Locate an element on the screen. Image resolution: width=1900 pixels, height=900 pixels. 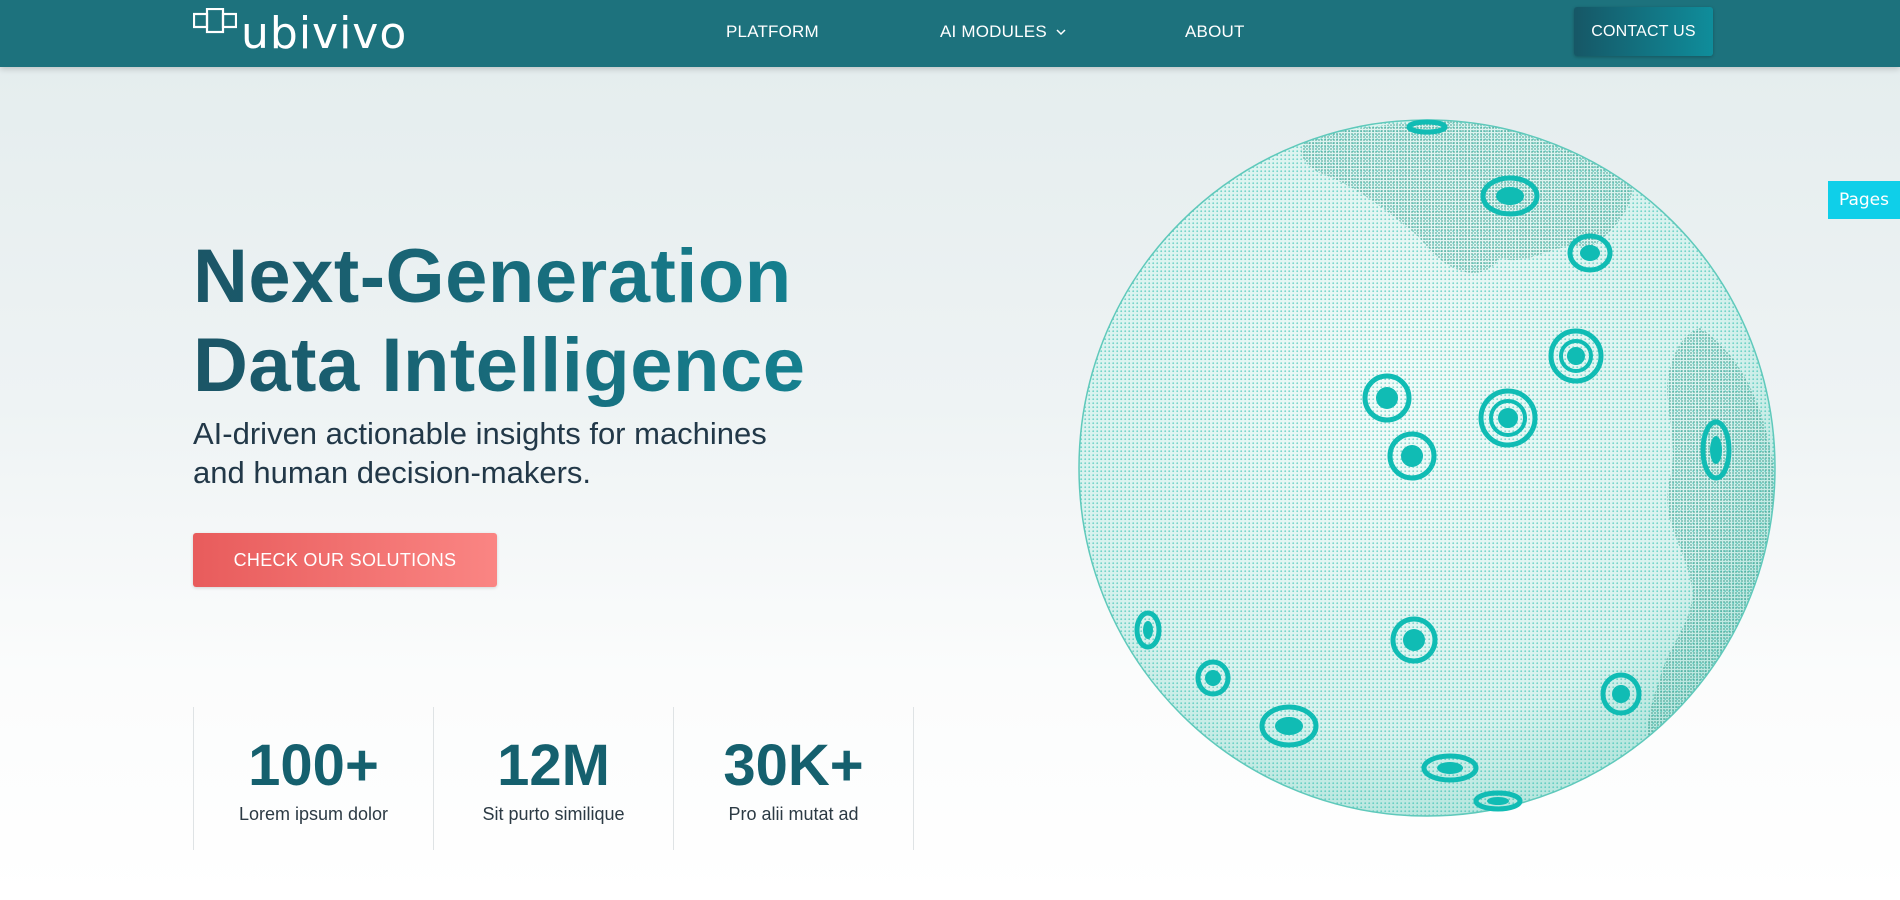
logo-text: ubivivo is located at coordinates (324, 33).